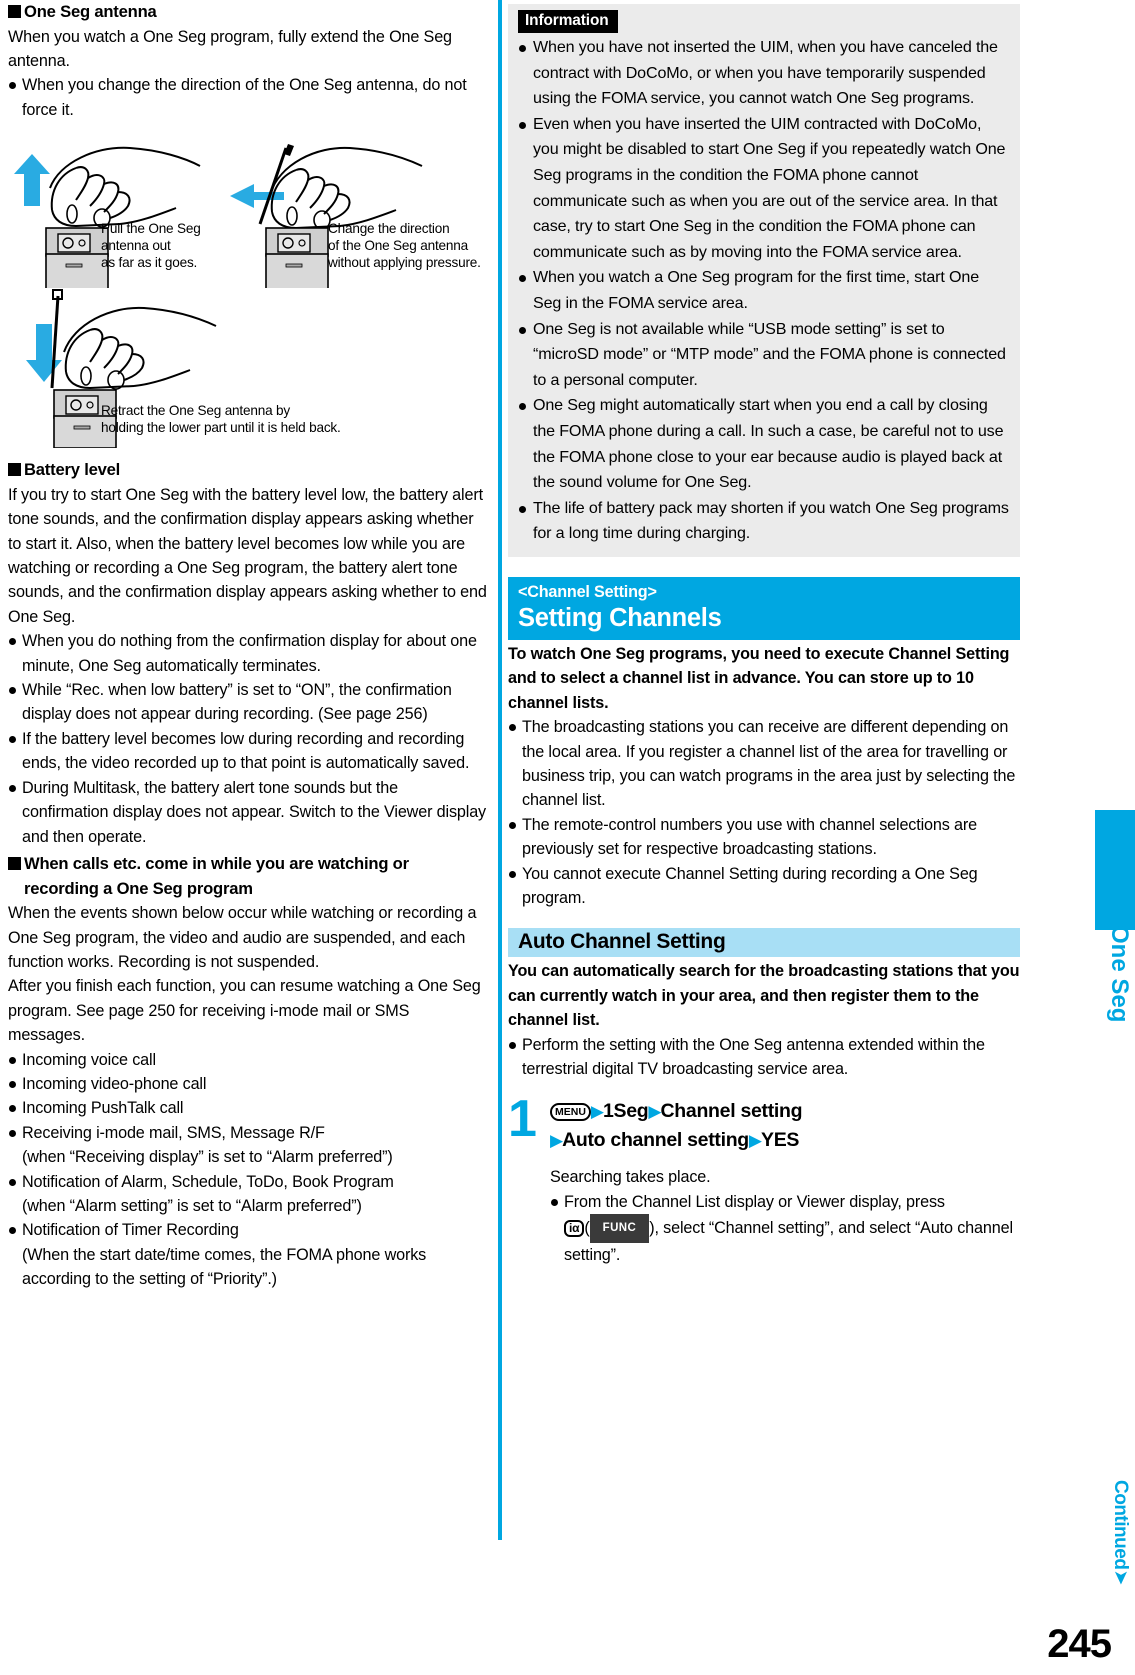 The height and width of the screenshot is (1675, 1135). What do you see at coordinates (587, 591) in the screenshot?
I see `section-eyebrow: <Channel Setting>` at bounding box center [587, 591].